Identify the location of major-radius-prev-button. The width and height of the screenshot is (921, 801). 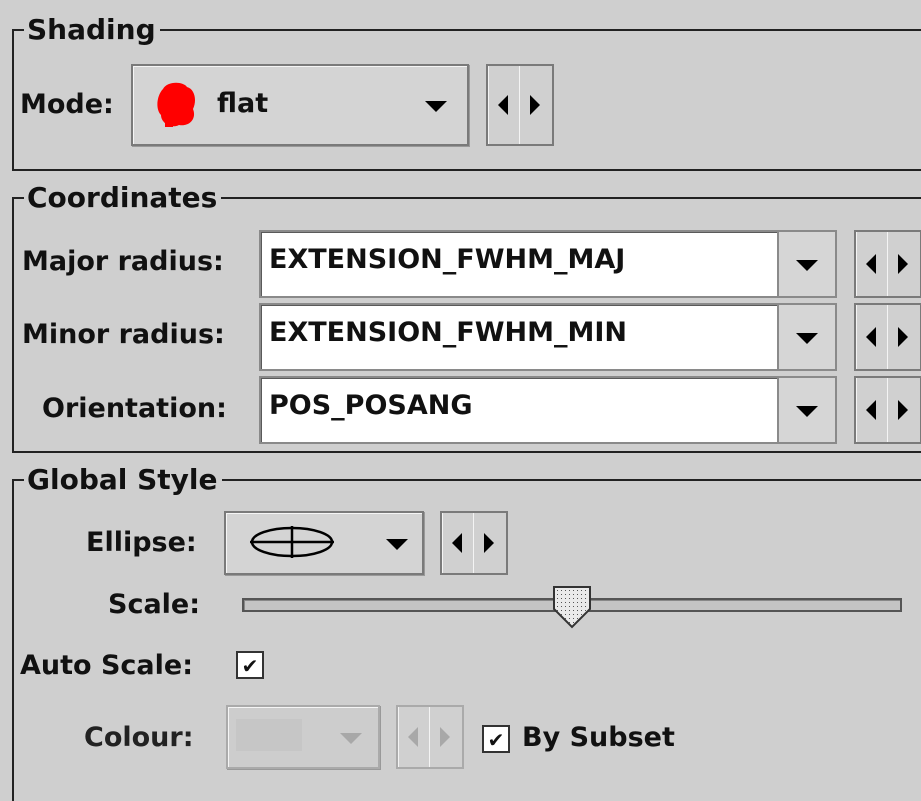
(872, 264).